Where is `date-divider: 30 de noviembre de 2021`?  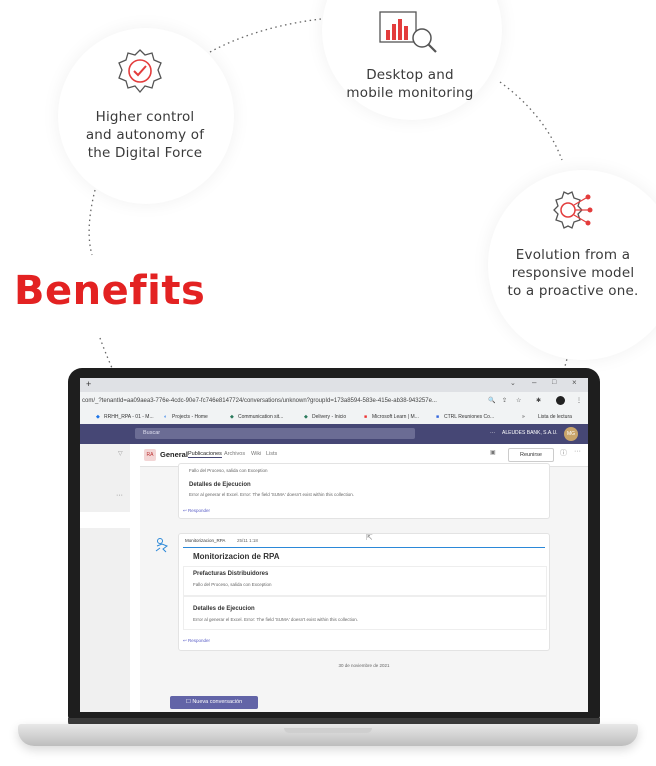
date-divider: 30 de noviembre de 2021 is located at coordinates (364, 665).